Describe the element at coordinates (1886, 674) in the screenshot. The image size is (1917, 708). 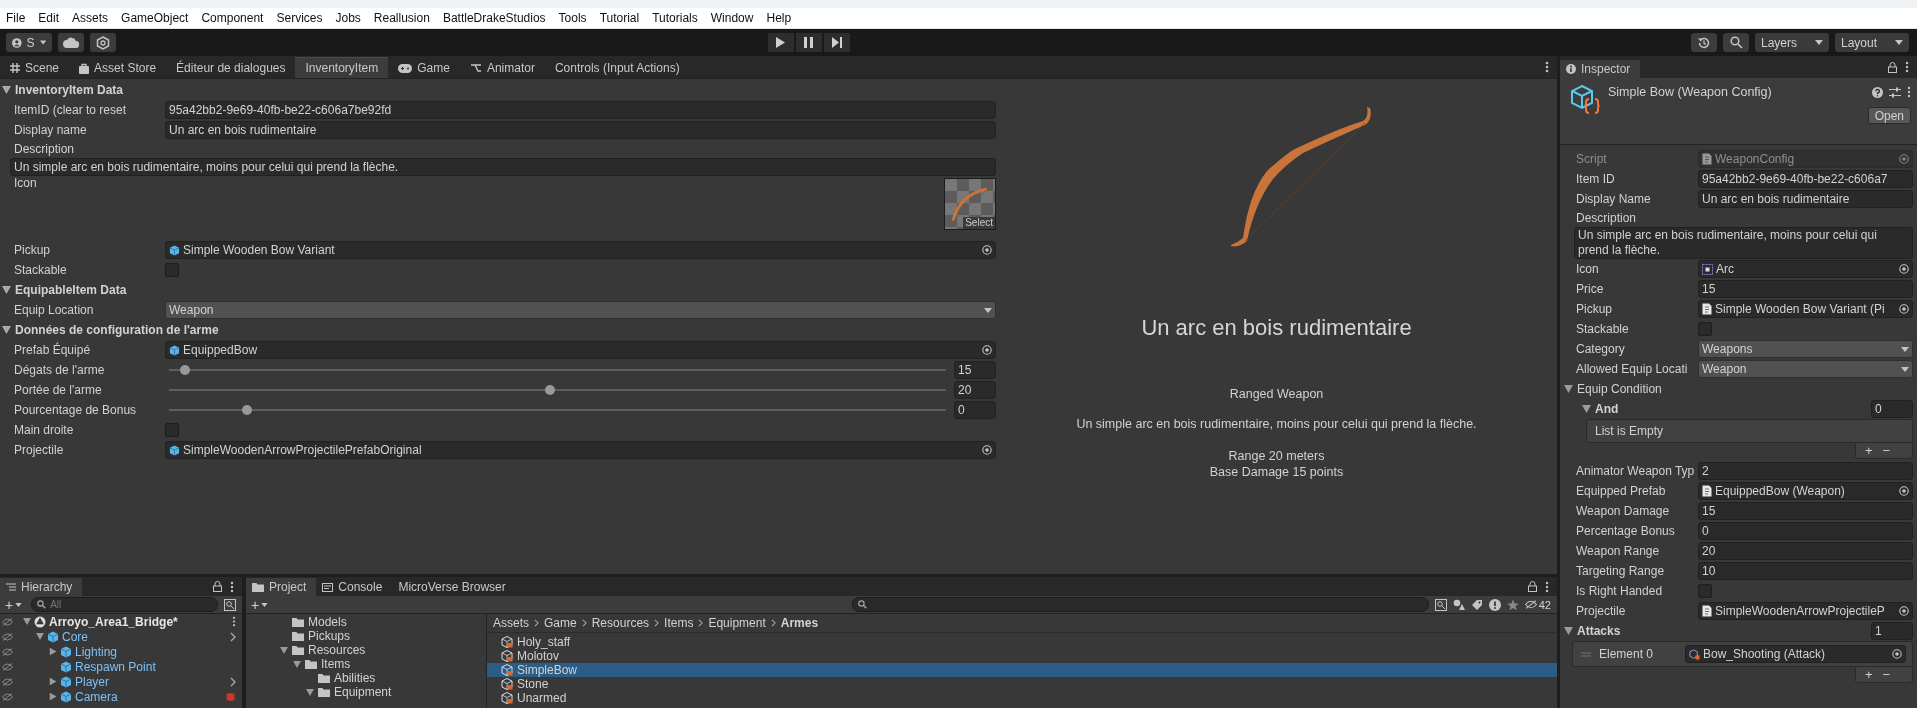
I see `remove-button: −` at that location.